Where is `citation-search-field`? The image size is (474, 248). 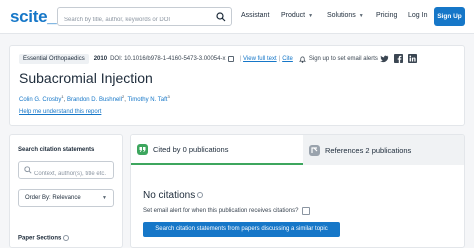 citation-search-field is located at coordinates (66, 171).